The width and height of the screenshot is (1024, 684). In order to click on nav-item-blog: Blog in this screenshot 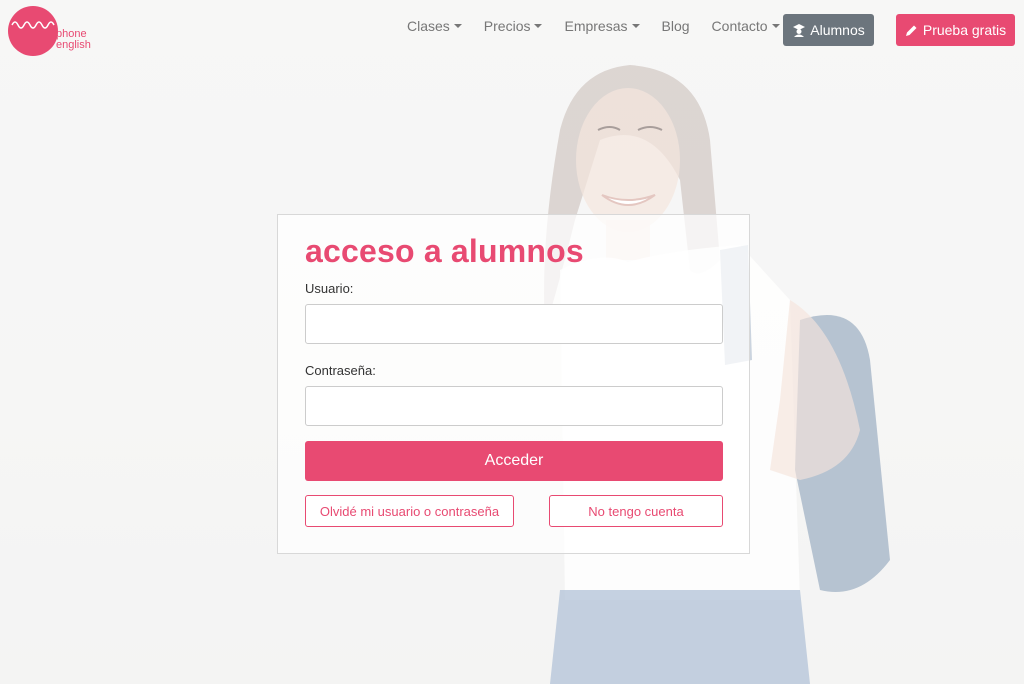, I will do `click(676, 26)`.